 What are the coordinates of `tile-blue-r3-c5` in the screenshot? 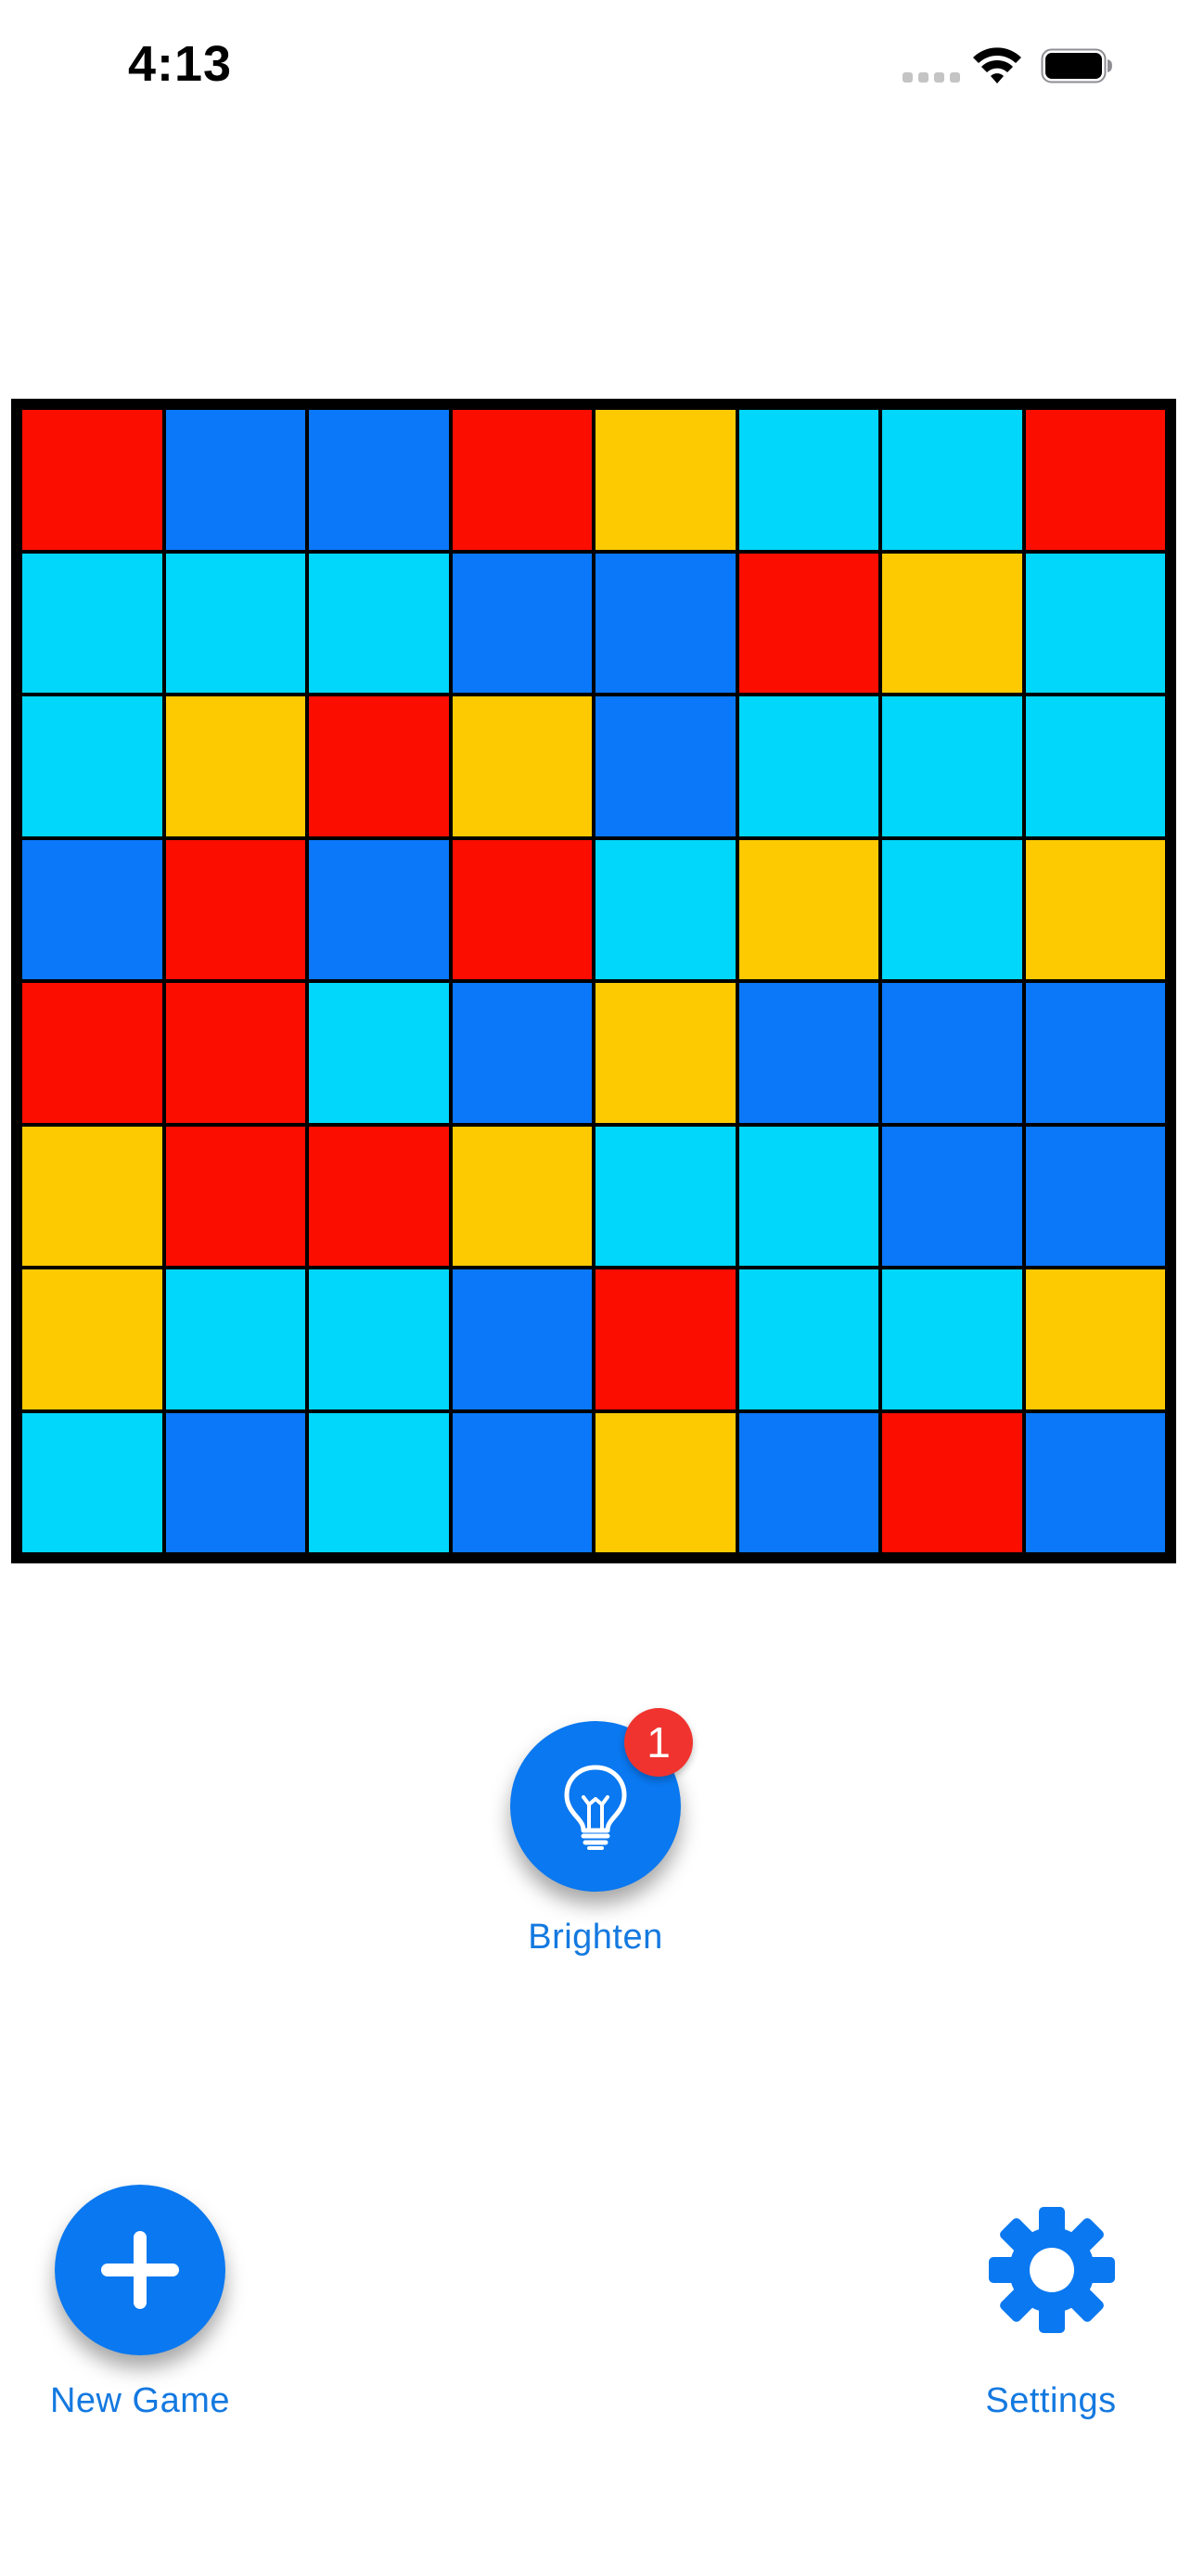 It's located at (666, 766).